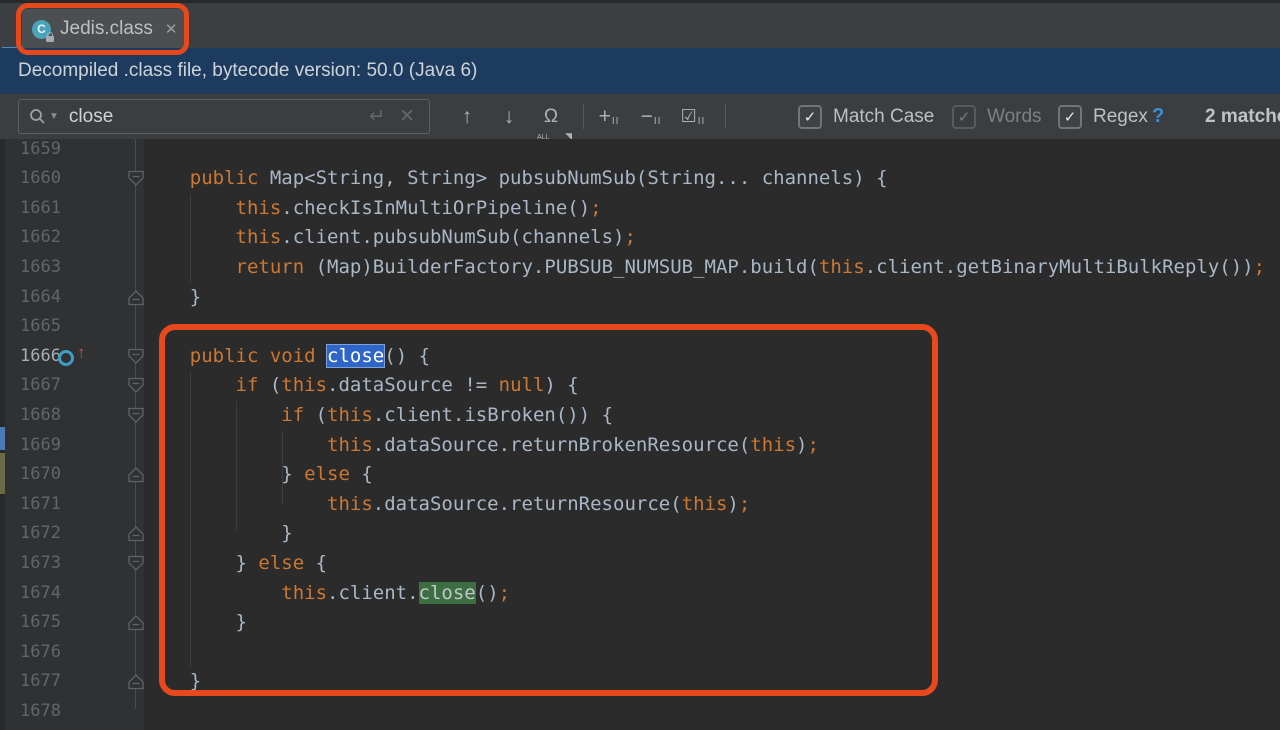  Describe the element at coordinates (43, 30) in the screenshot. I see `class-file-icon: C` at that location.